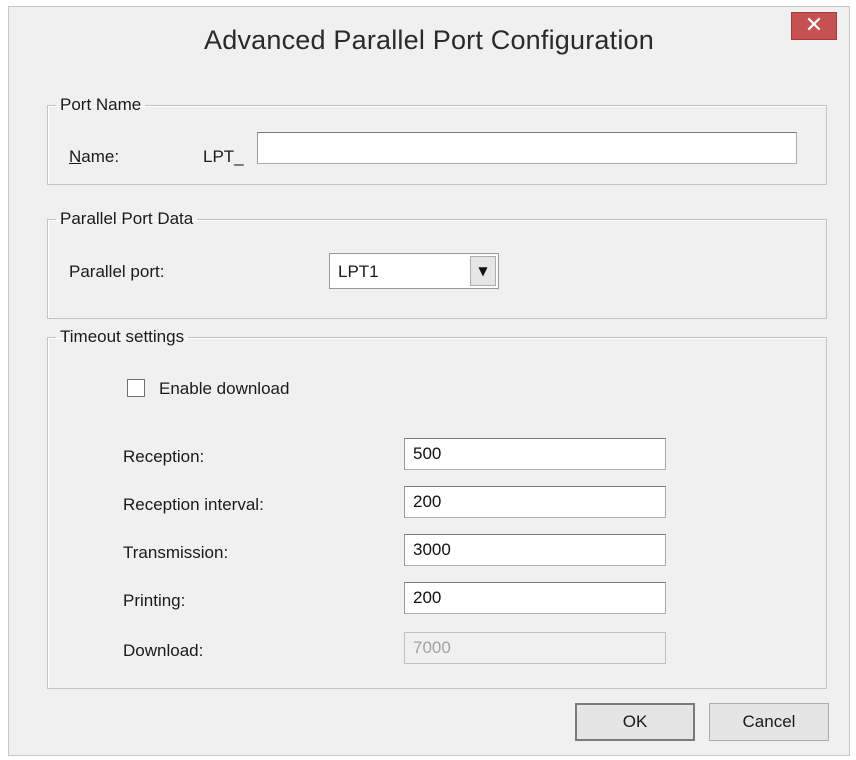 This screenshot has height=760, width=856. What do you see at coordinates (164, 456) in the screenshot?
I see `reception-label: Reception:` at bounding box center [164, 456].